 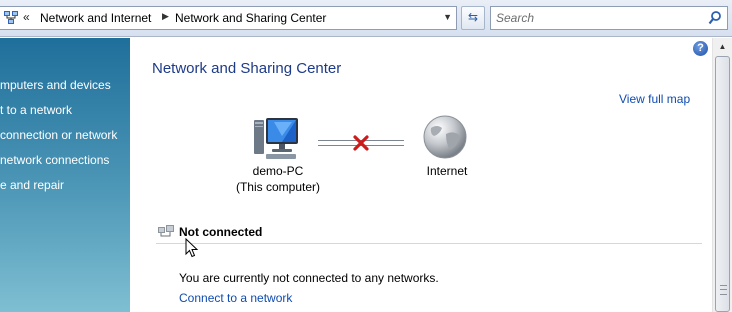 I want to click on scrollbar-grip-icon, so click(x=723, y=290).